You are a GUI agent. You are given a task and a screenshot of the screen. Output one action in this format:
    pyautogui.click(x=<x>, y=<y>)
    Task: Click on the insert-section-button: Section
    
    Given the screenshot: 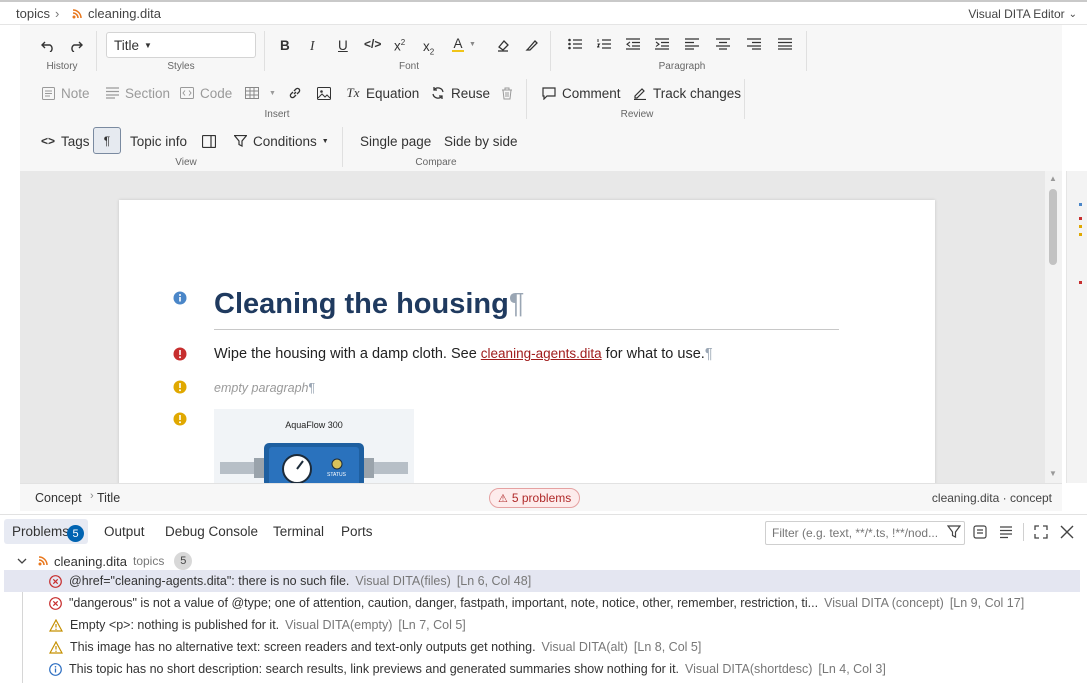 What is the action you would take?
    pyautogui.click(x=137, y=93)
    